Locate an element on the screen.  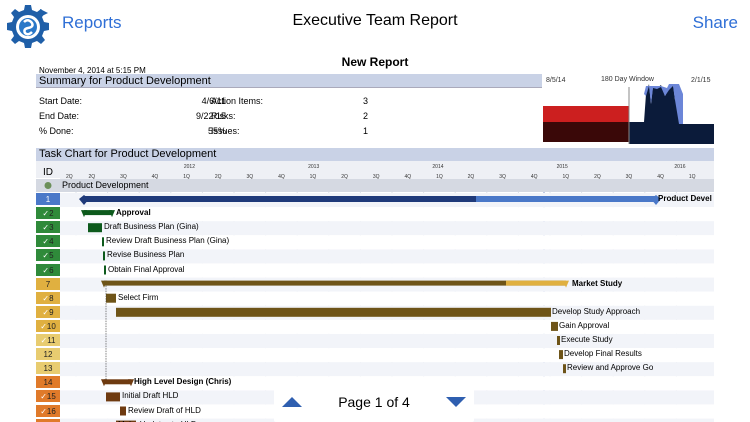
task-id-cell: 1 is located at coordinates (48, 199).